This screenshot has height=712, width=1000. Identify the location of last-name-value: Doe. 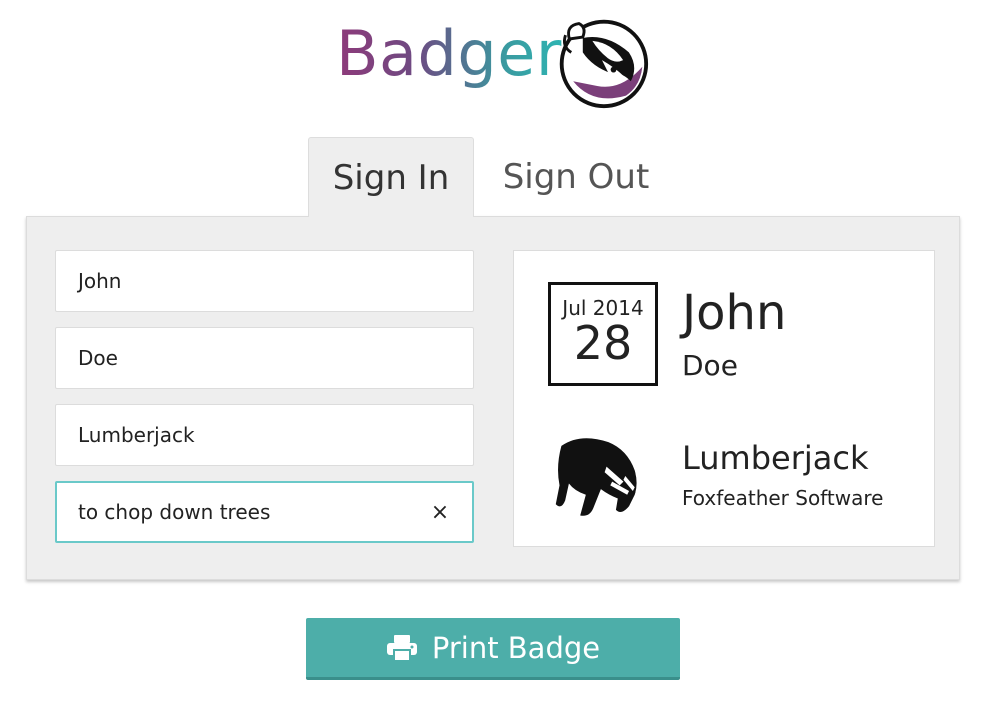
(98, 358).